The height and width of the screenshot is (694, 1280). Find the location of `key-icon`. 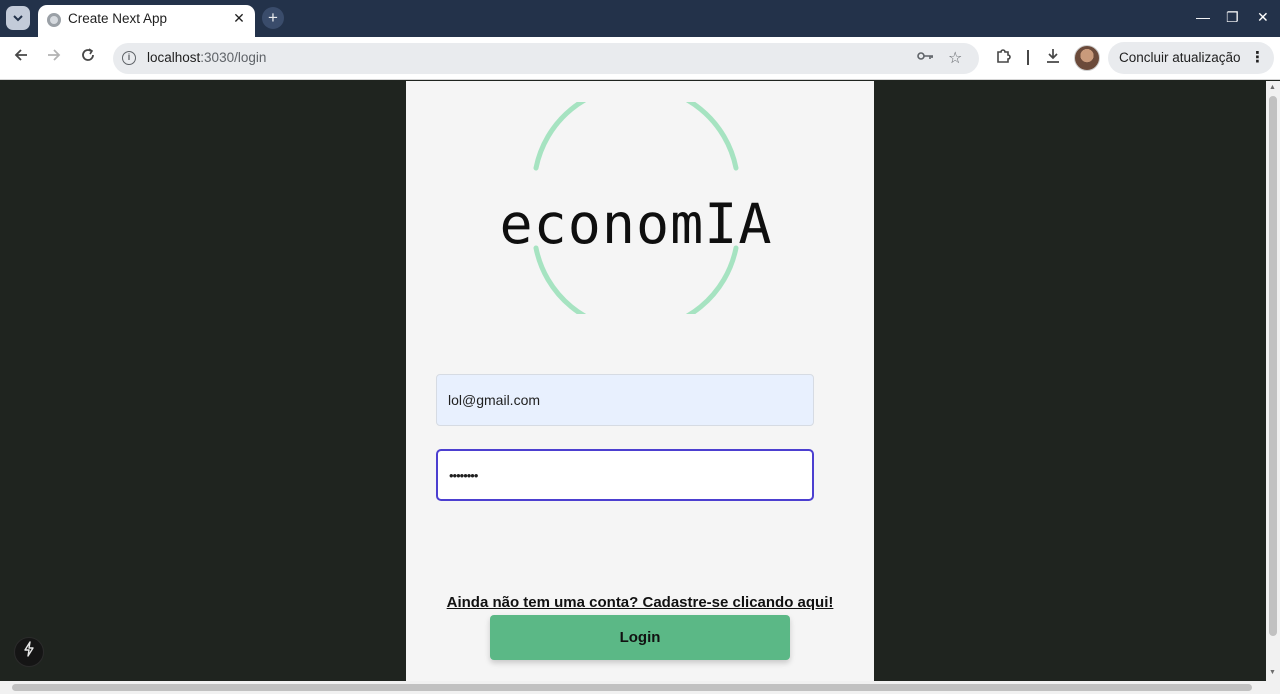

key-icon is located at coordinates (925, 57).